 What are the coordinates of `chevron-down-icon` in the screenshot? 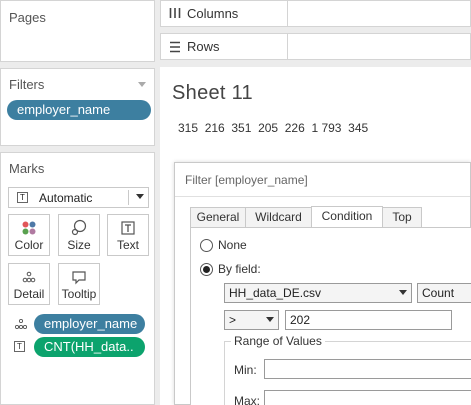 It's located at (140, 196).